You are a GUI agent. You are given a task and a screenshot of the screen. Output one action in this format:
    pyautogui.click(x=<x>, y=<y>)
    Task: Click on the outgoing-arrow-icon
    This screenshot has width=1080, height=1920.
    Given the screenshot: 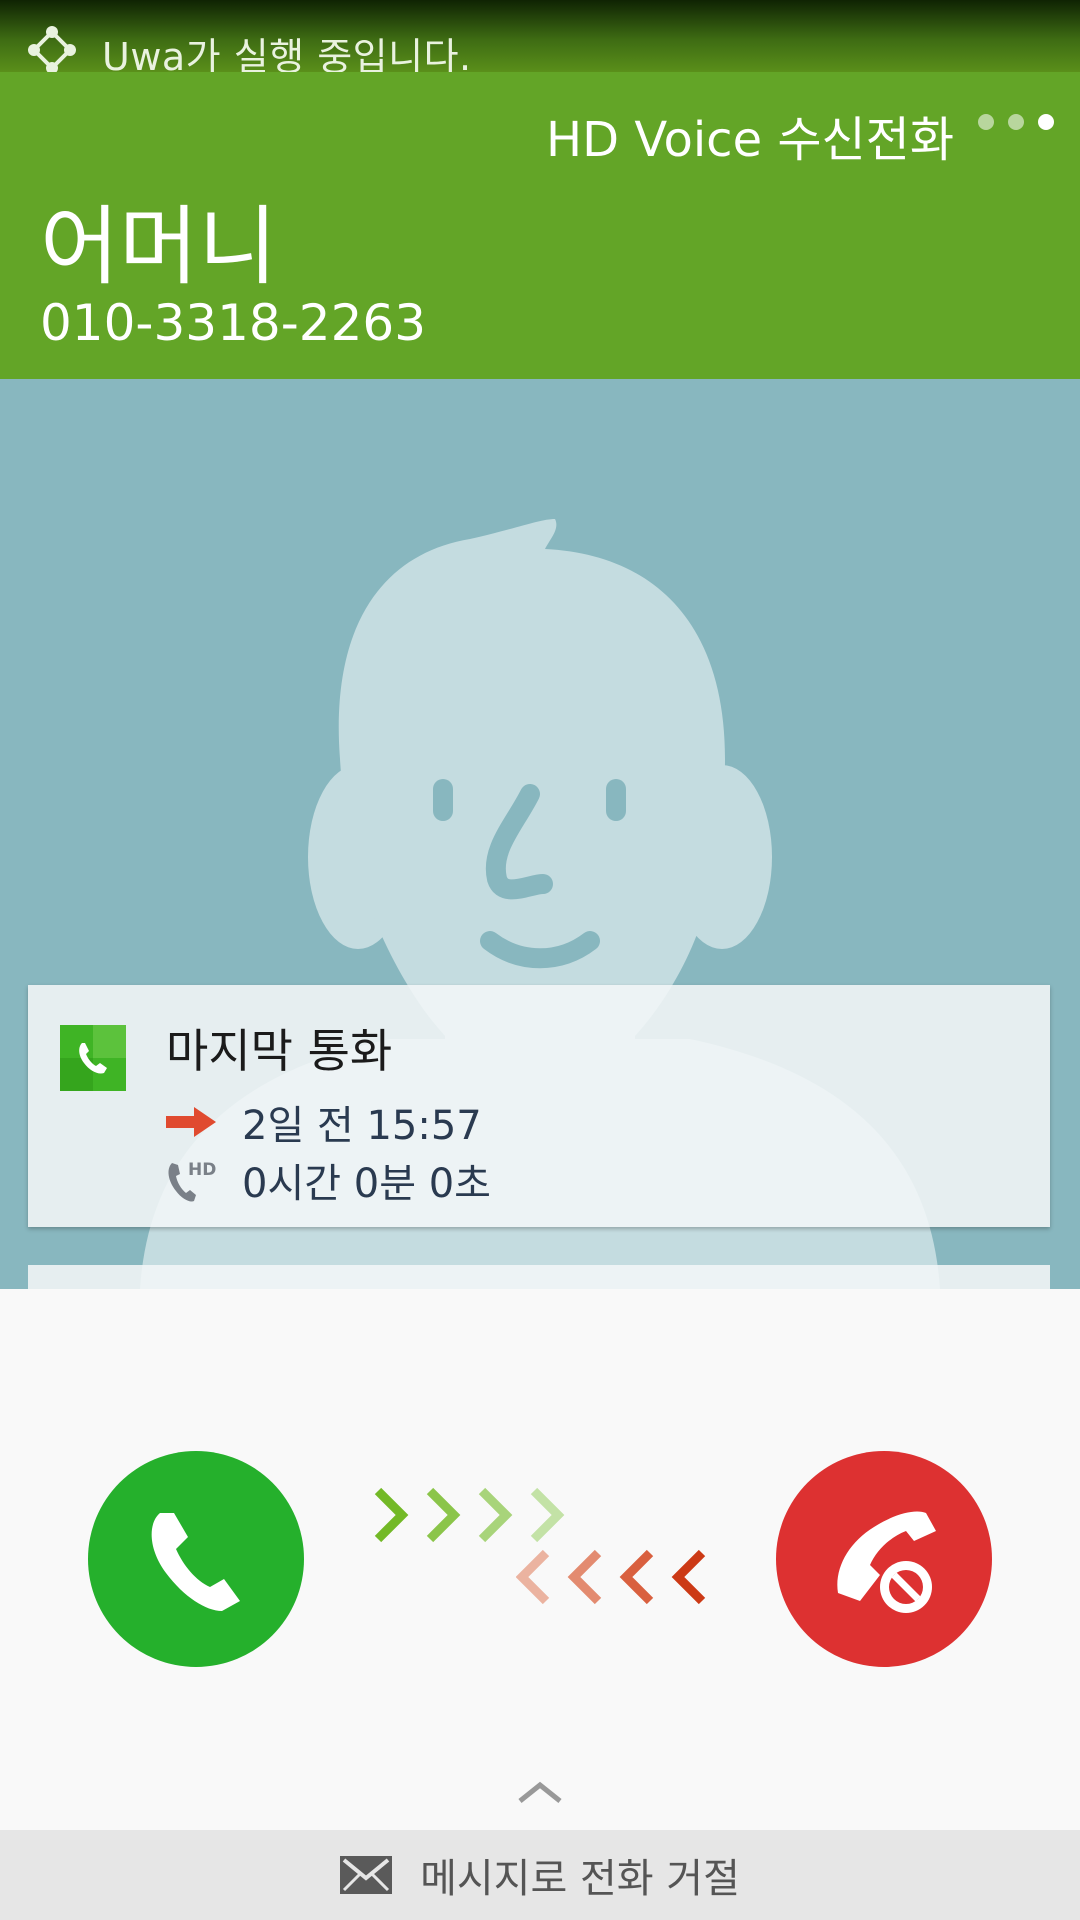 What is the action you would take?
    pyautogui.click(x=191, y=1122)
    